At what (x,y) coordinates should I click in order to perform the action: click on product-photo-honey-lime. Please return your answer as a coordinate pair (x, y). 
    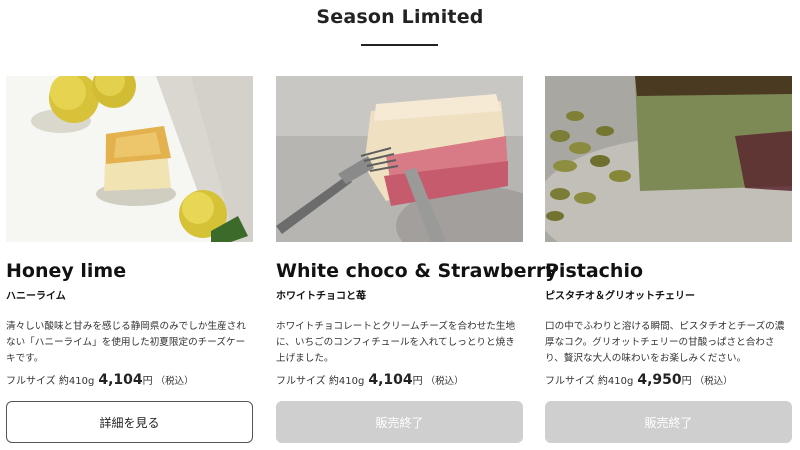
    Looking at the image, I should click on (129, 159).